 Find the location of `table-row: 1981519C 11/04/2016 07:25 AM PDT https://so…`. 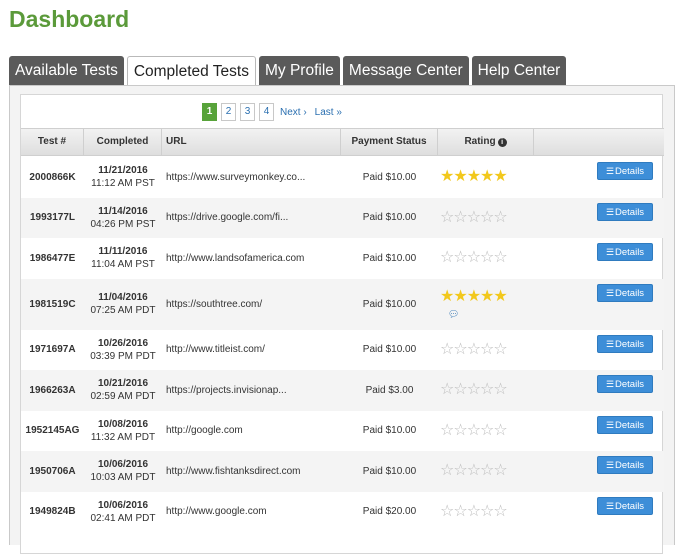

table-row: 1981519C 11/04/2016 07:25 AM PDT https://so… is located at coordinates (342, 304).